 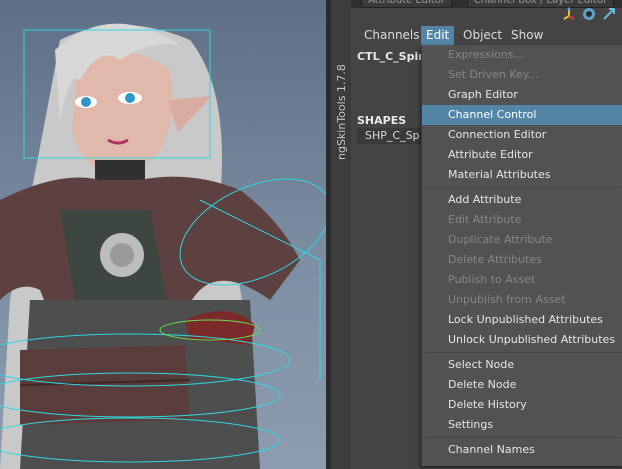 I want to click on expand-arrow-icon, so click(x=609, y=14).